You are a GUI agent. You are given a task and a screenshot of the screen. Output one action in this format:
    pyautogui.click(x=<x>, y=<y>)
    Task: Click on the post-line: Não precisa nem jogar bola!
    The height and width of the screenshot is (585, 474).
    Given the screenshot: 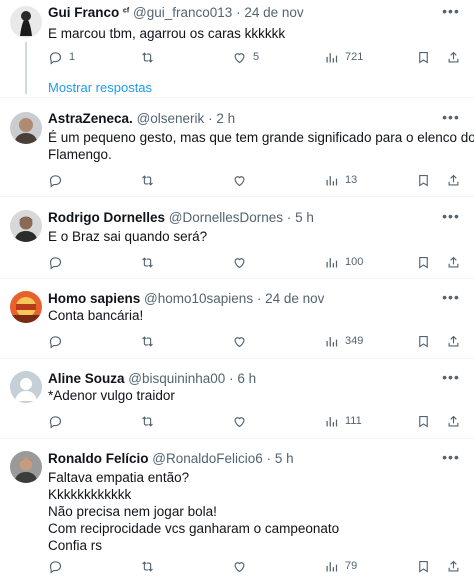 What is the action you would take?
    pyautogui.click(x=132, y=511)
    